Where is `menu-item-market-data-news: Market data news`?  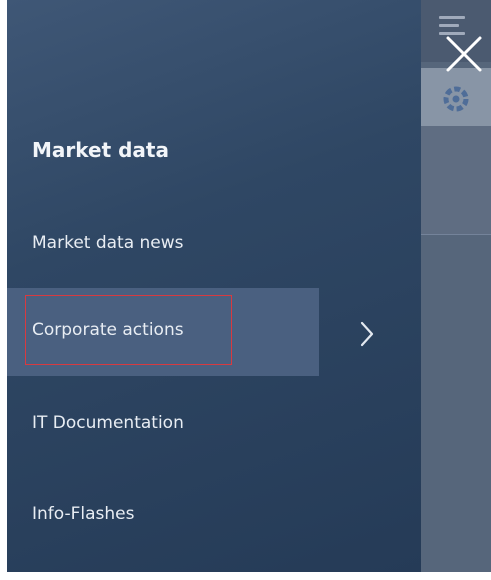
menu-item-market-data-news: Market data news is located at coordinates (163, 244).